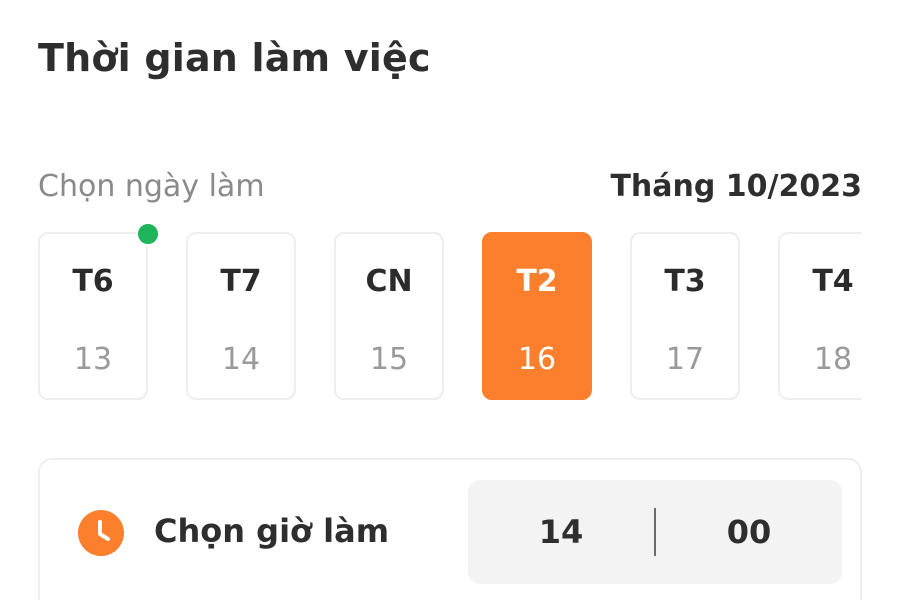 The width and height of the screenshot is (900, 600). What do you see at coordinates (537, 359) in the screenshot?
I see `day-number: 16` at bounding box center [537, 359].